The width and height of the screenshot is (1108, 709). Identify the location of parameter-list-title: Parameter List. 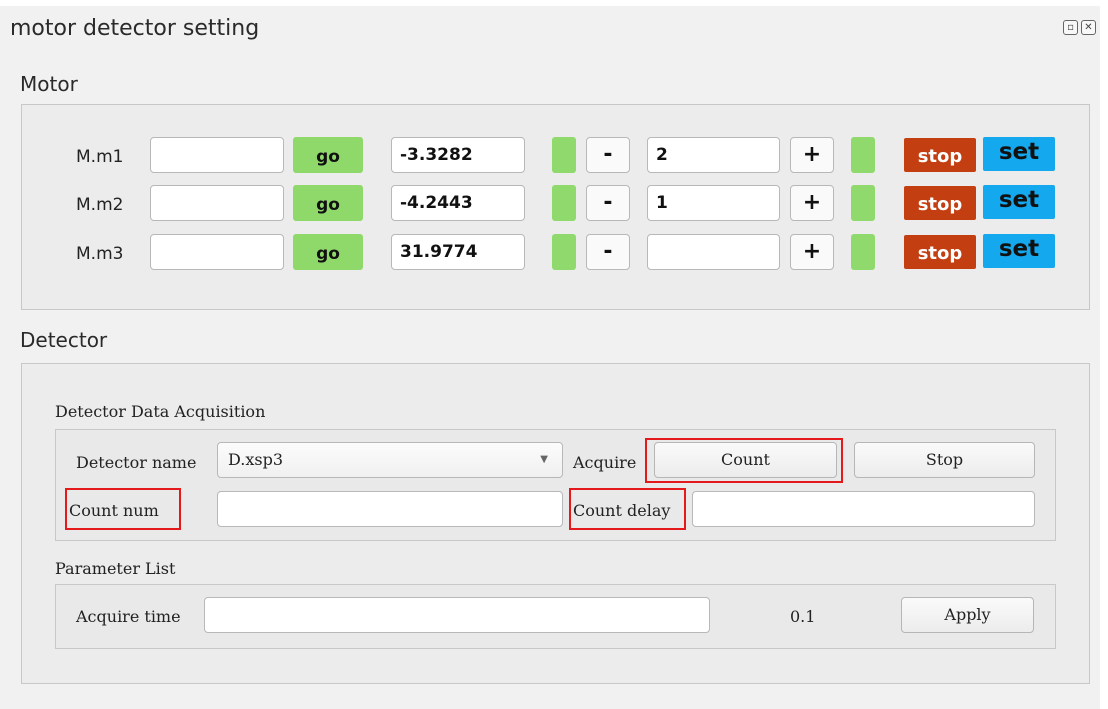
(115, 568).